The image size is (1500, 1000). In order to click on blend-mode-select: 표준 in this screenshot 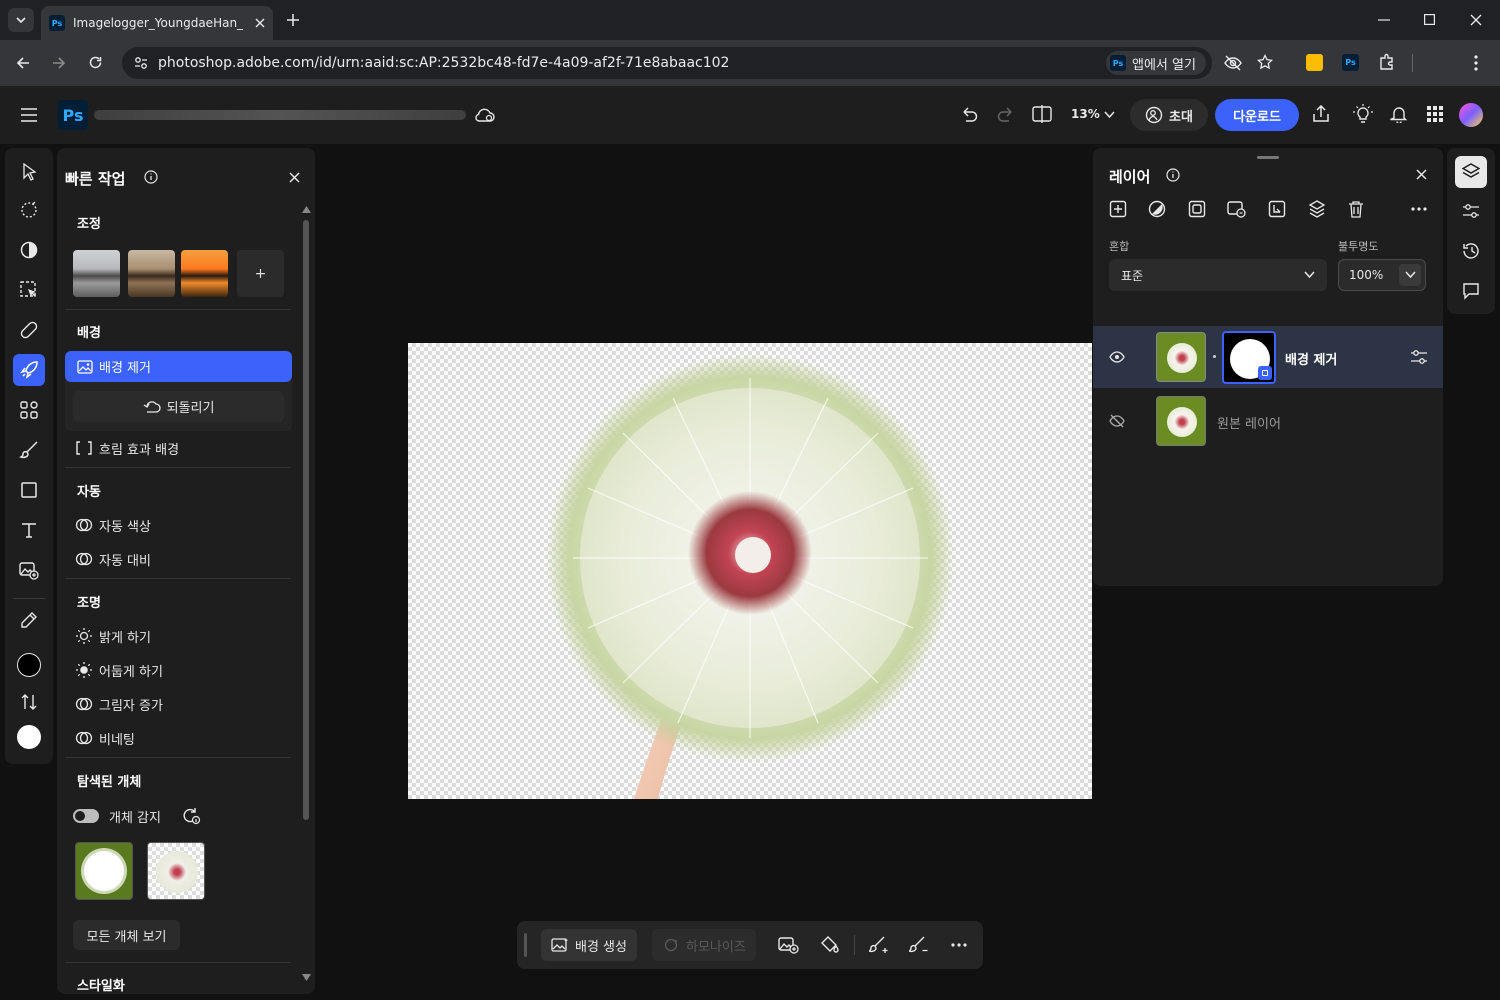, I will do `click(1218, 275)`.